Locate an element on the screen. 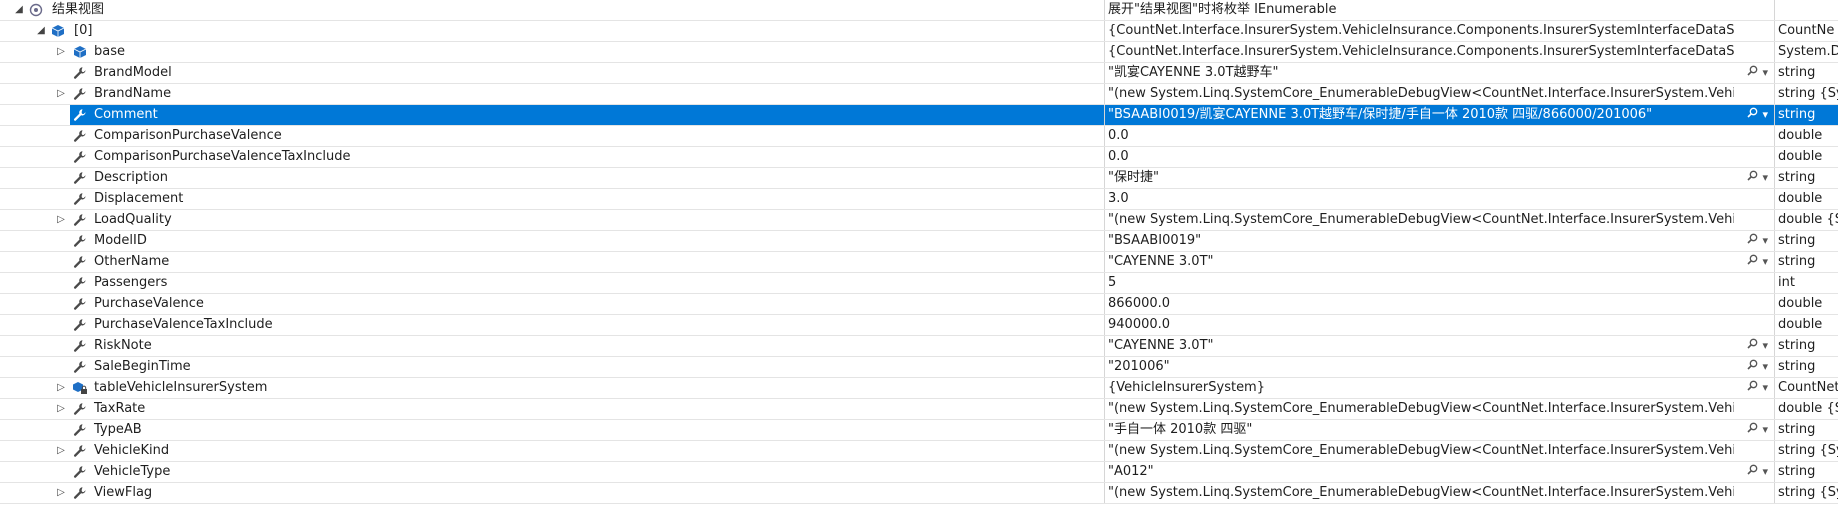 The image size is (1838, 506). value-cell: "手自一体 2010款 四驱" ▾ is located at coordinates (1439, 430).